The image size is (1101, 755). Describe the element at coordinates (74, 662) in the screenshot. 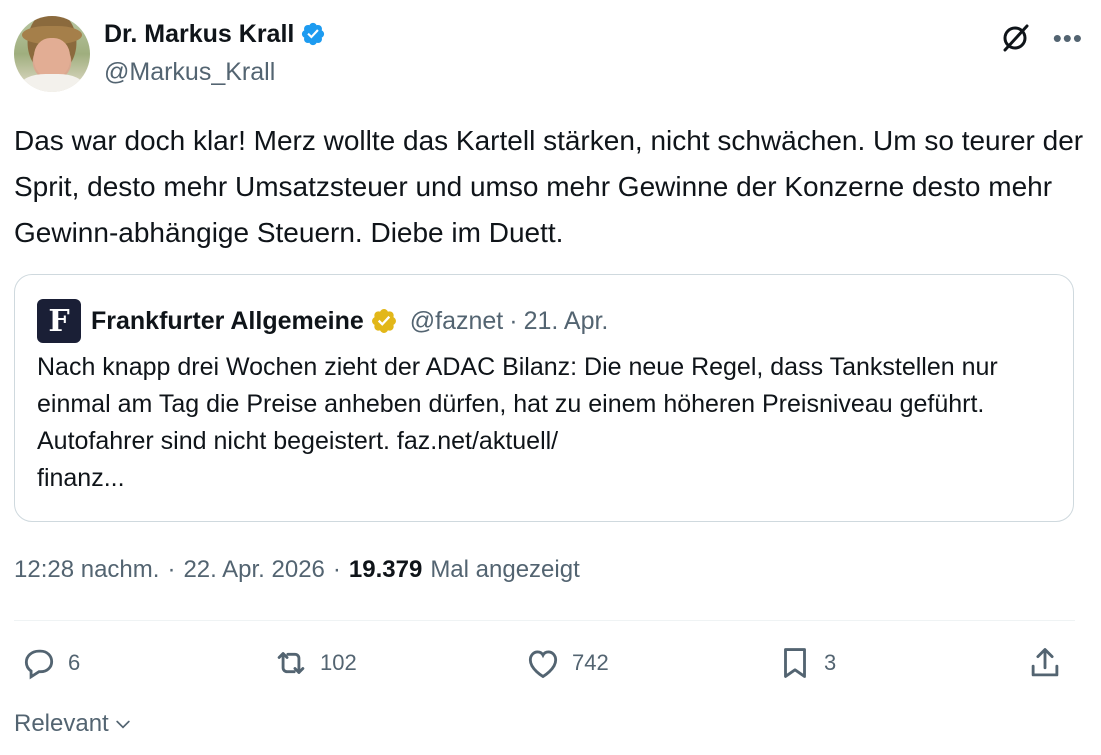

I see `reply-count: 6` at that location.